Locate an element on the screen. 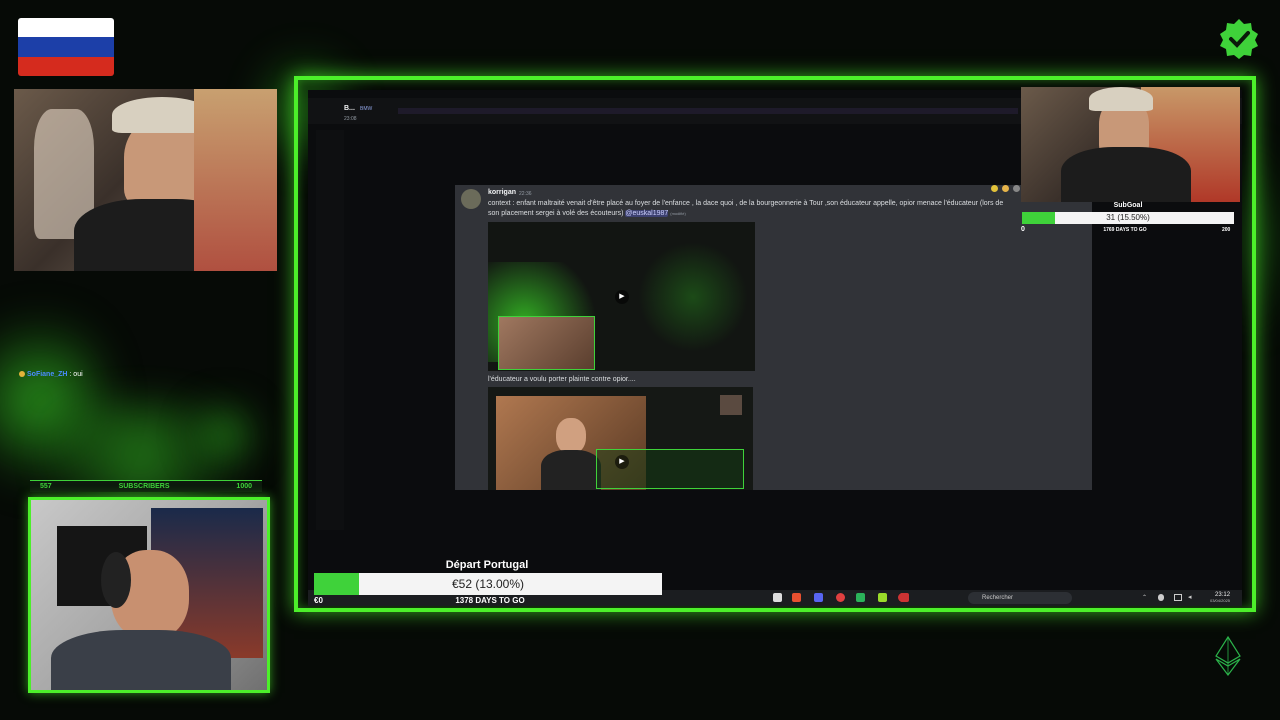 Image resolution: width=1280 pixels, height=720 pixels. webcam-top-right is located at coordinates (1130, 144).